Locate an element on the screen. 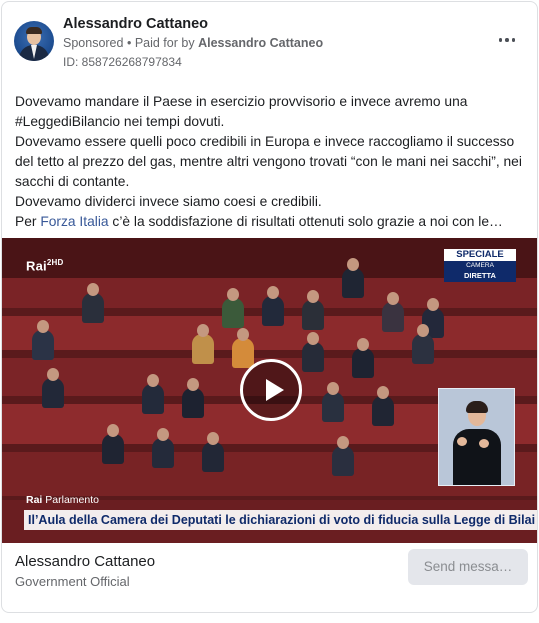 This screenshot has height=623, width=539. play-icon is located at coordinates (271, 390).